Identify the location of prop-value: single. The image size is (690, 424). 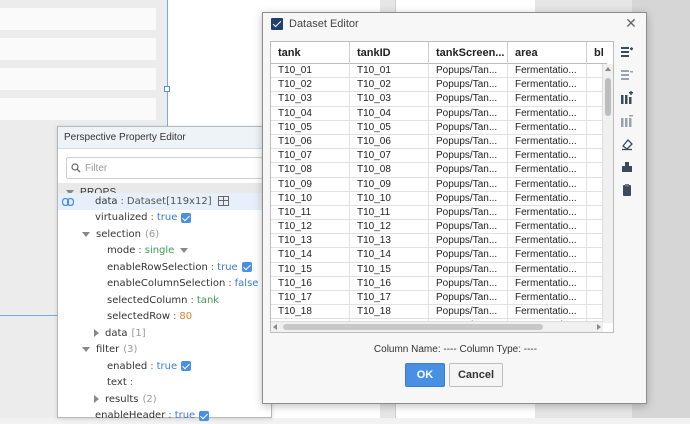
(160, 250).